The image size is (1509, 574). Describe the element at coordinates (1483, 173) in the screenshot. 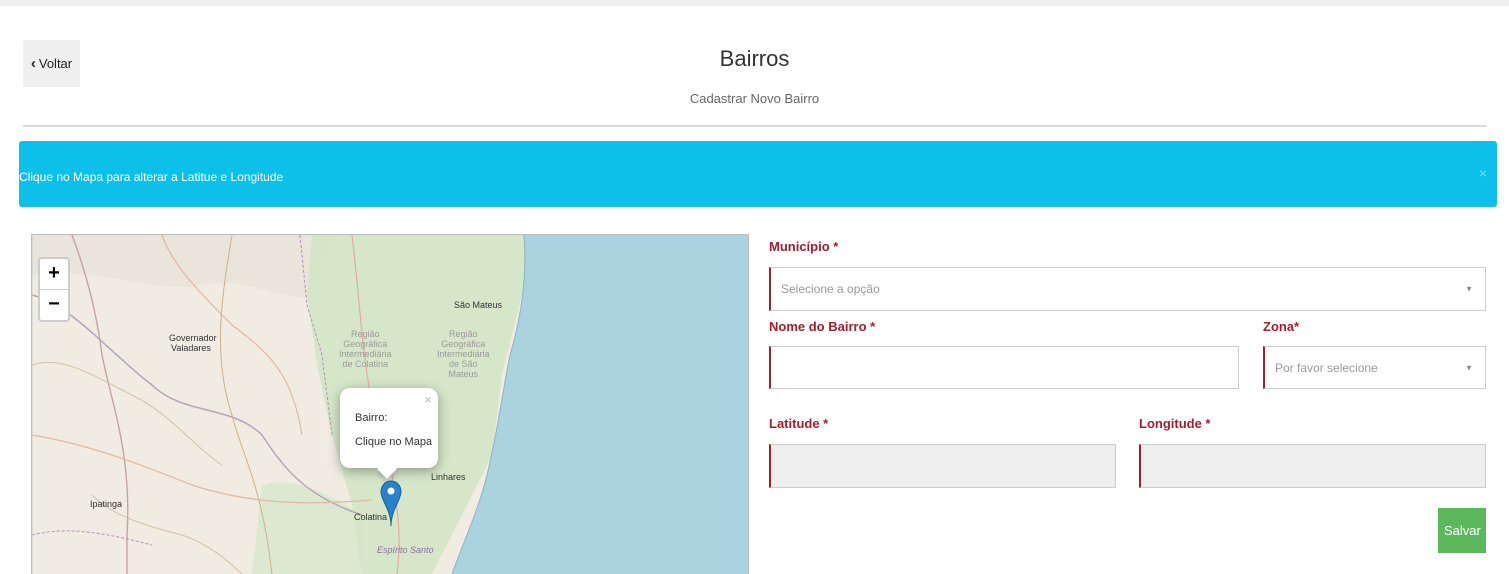

I see `alert-close-icon: ×` at that location.